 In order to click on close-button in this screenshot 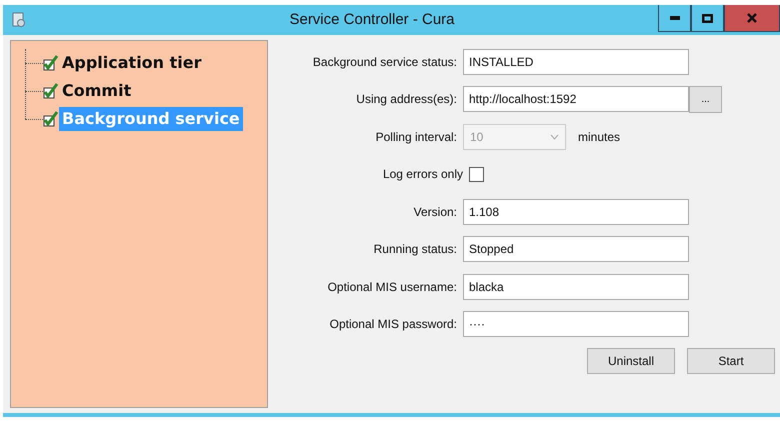, I will do `click(752, 18)`.